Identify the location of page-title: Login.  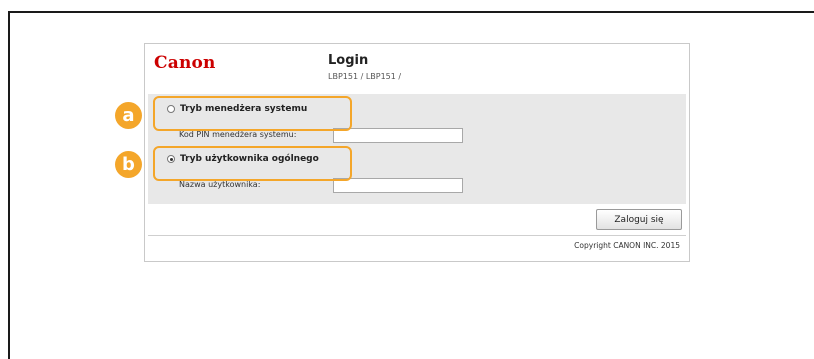
(348, 60).